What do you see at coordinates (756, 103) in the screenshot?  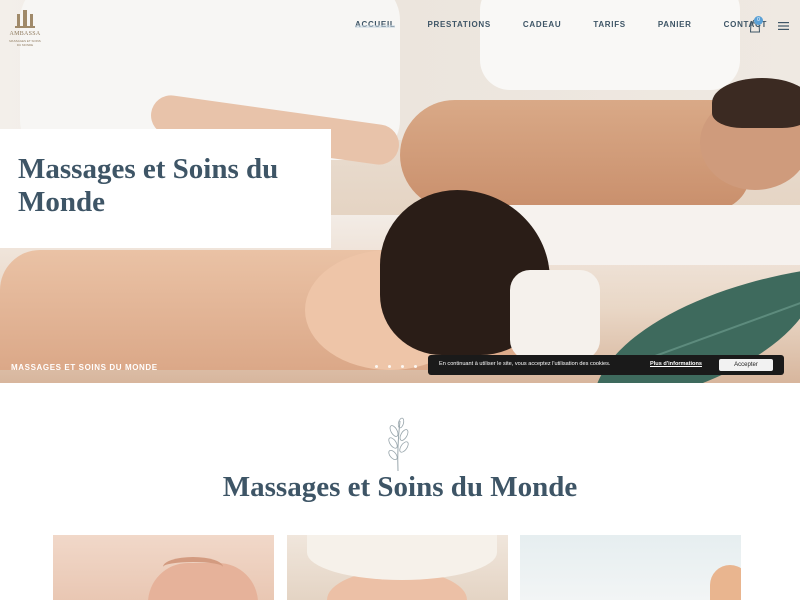 I see `hero-man-hair` at bounding box center [756, 103].